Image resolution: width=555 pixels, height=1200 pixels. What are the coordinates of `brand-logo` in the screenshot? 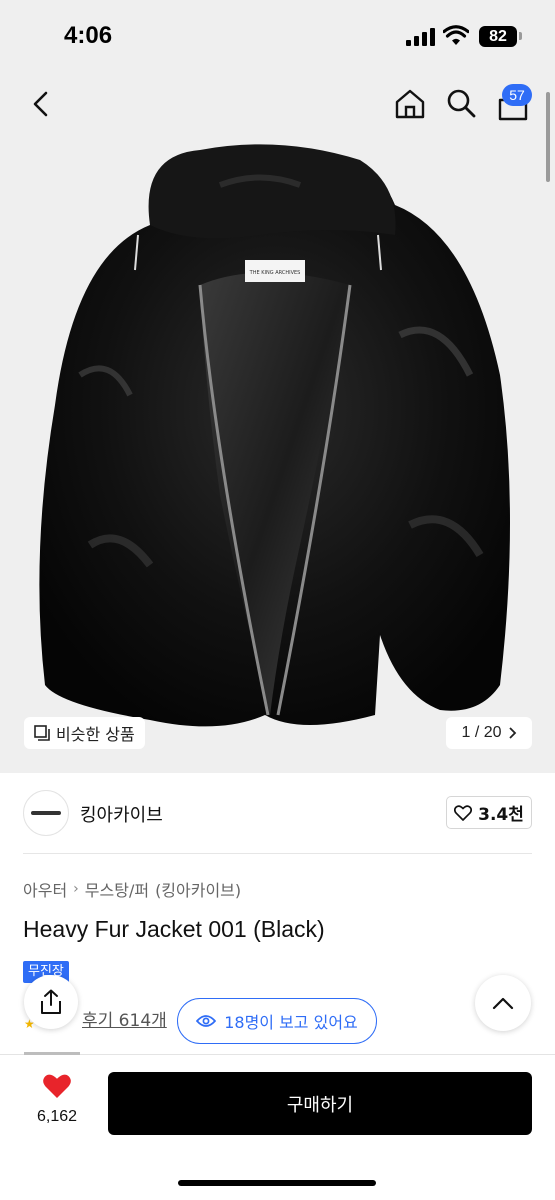 It's located at (46, 813).